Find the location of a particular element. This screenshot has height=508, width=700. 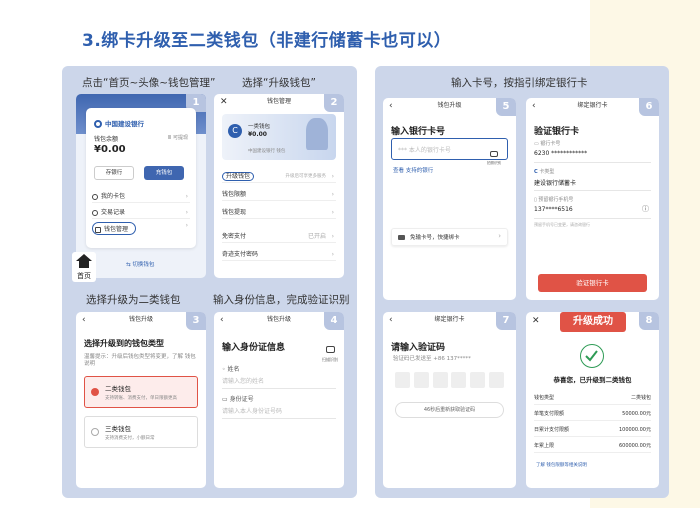

nav-bar: ✕ 钱包管理 is located at coordinates (279, 102).